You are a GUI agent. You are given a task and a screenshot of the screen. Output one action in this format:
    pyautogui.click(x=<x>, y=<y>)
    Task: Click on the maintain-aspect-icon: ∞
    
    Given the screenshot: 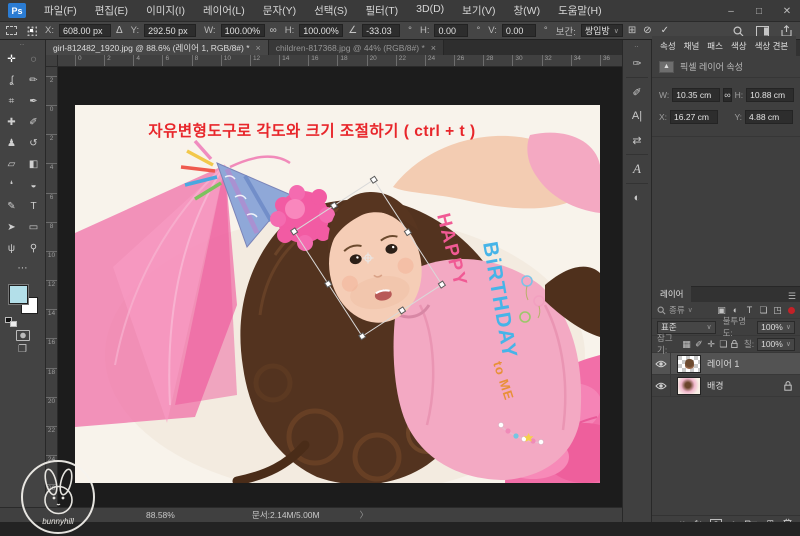 What is the action you would take?
    pyautogui.click(x=273, y=30)
    